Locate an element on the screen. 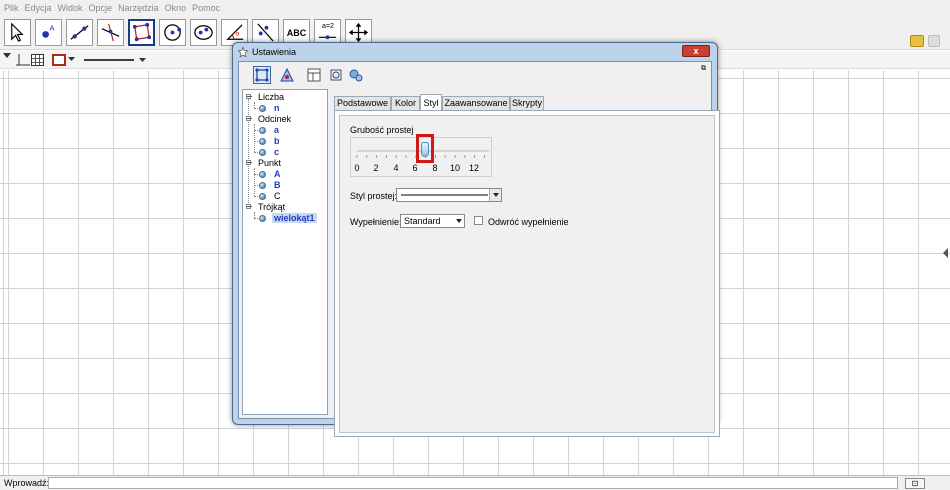  undo-icon is located at coordinates (917, 41).